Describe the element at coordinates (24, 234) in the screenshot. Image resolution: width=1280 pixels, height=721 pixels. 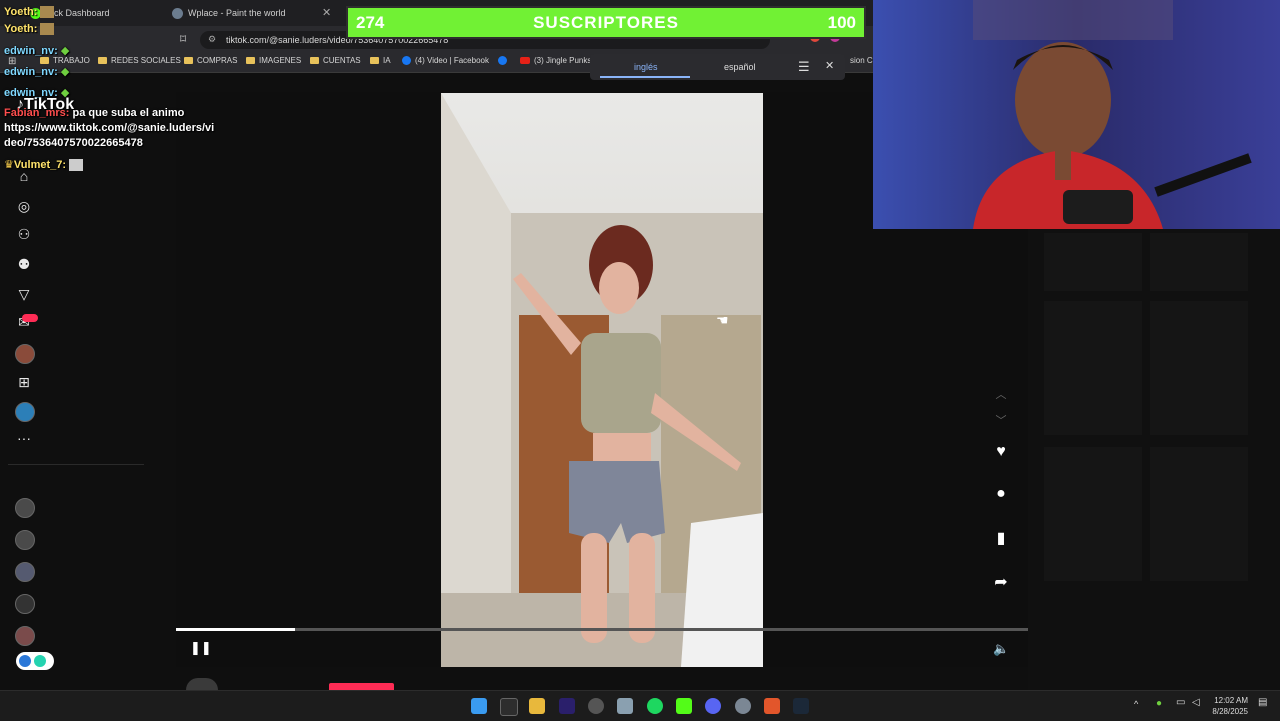
I see `following-icon: ⚇` at that location.